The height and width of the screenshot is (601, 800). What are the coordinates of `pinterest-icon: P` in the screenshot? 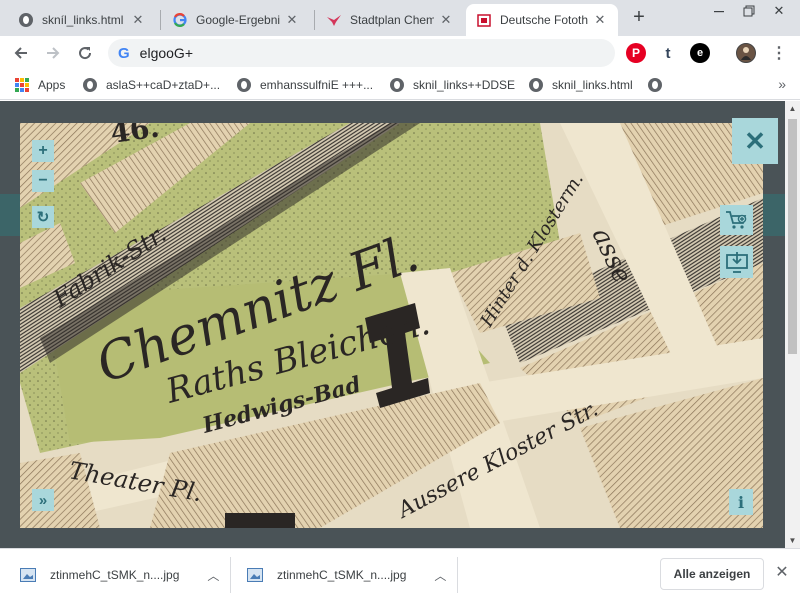 It's located at (636, 53).